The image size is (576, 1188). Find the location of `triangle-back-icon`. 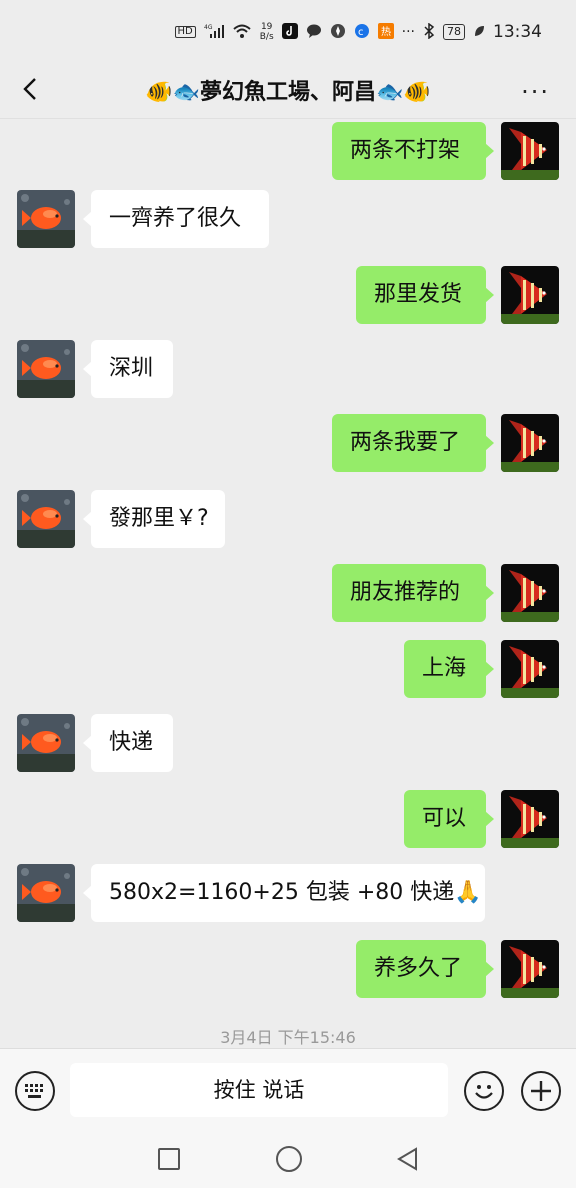

triangle-back-icon is located at coordinates (407, 1159).